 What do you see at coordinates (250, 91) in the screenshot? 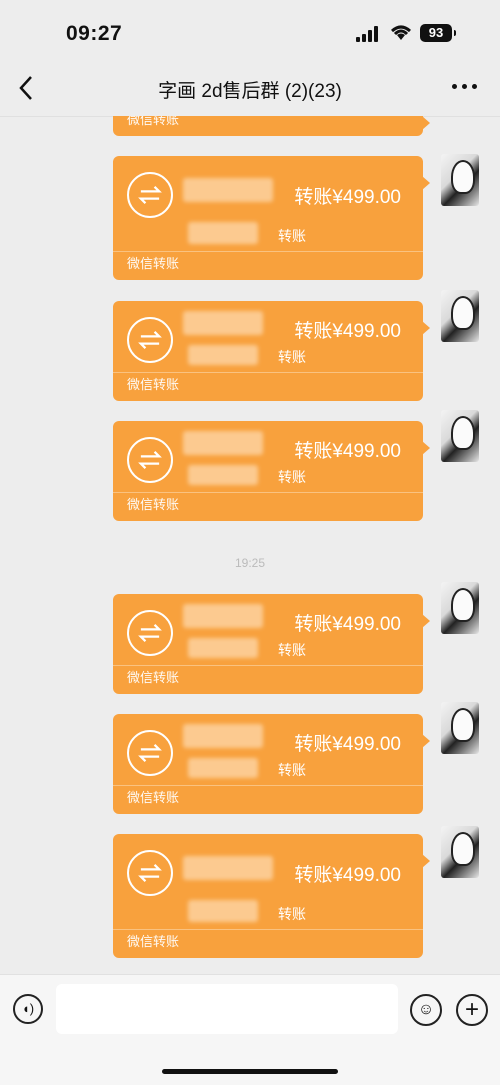
I see `page-title: 字画 2d售后群 (2)(23)` at bounding box center [250, 91].